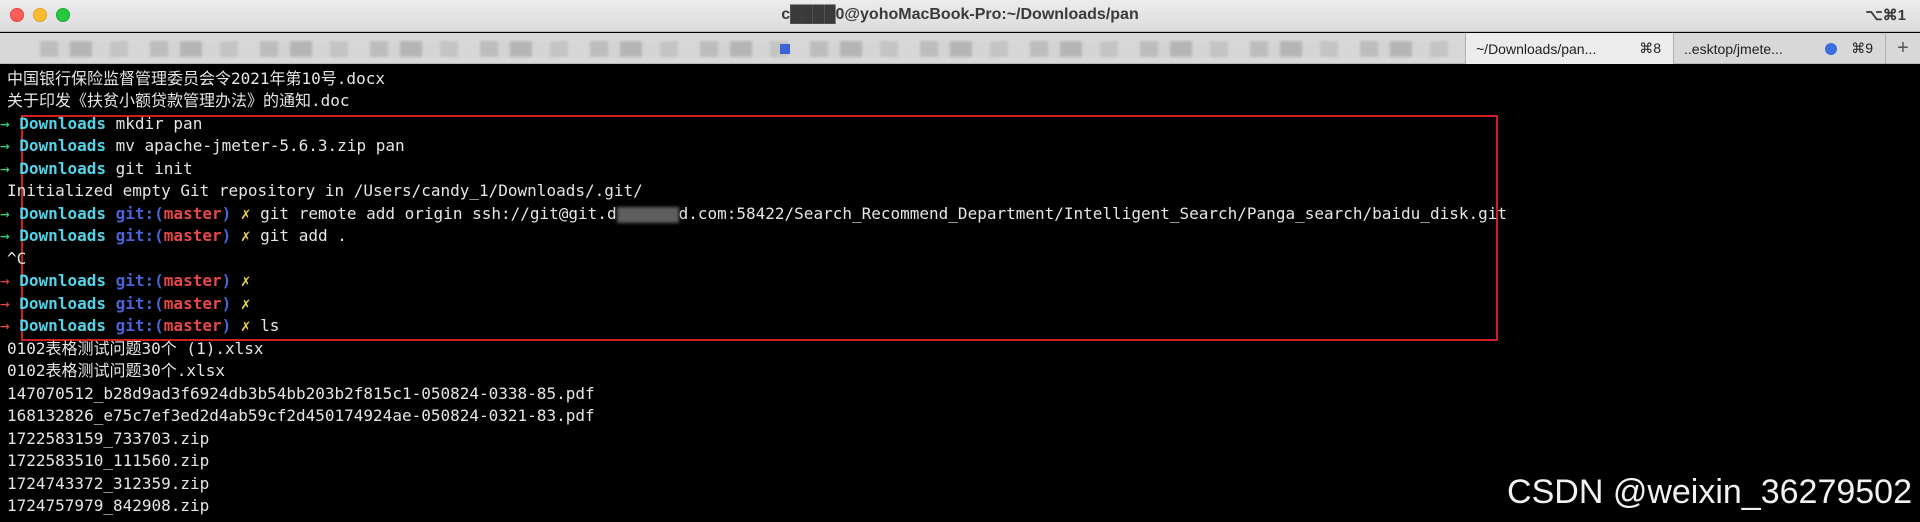  I want to click on prompt-line: → Downloads git init, so click(96, 169).